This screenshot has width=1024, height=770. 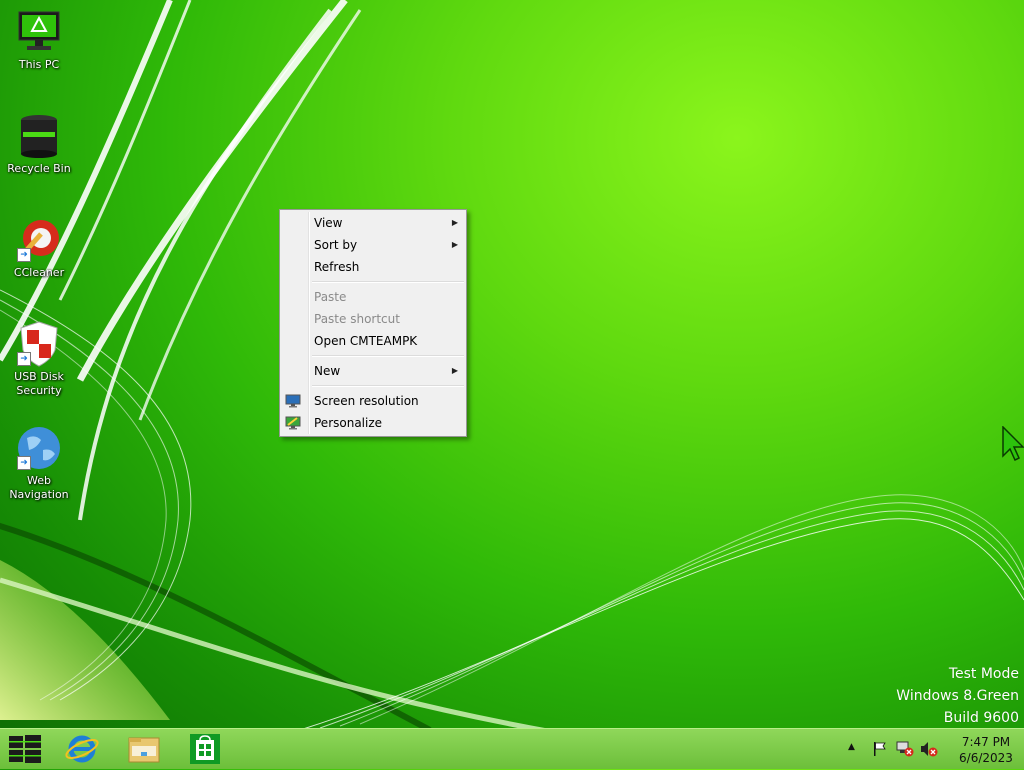 I want to click on menu-item-label: New, so click(x=327, y=371).